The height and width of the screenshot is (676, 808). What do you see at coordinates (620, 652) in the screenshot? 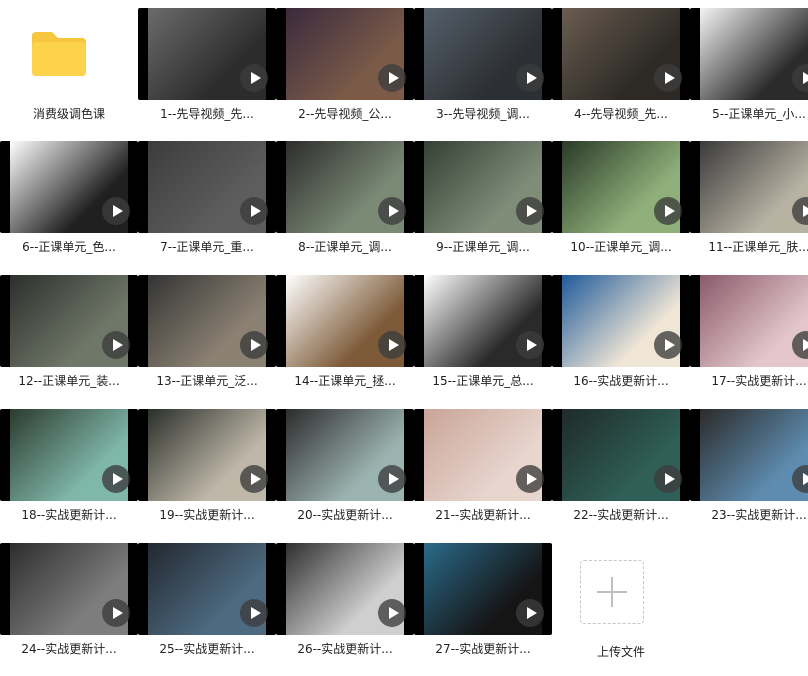
I see `upload-label: 上传文件` at bounding box center [620, 652].